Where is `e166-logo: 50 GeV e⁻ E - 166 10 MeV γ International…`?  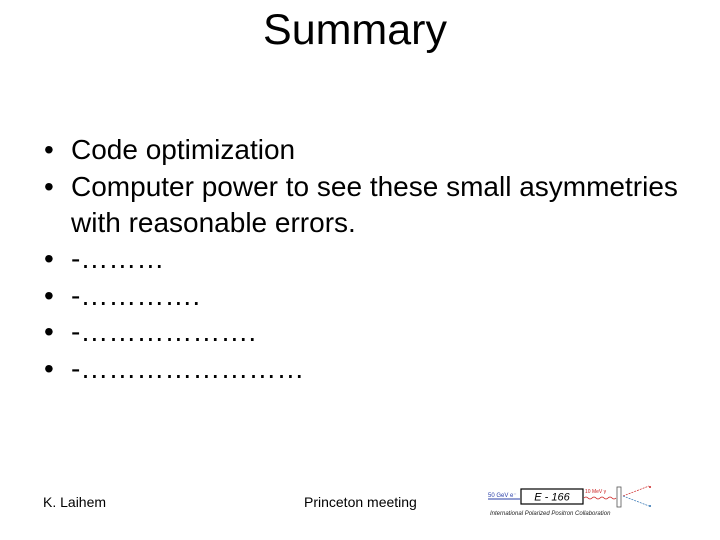
e166-logo: 50 GeV e⁻ E - 166 10 MeV γ International… is located at coordinates (569, 501).